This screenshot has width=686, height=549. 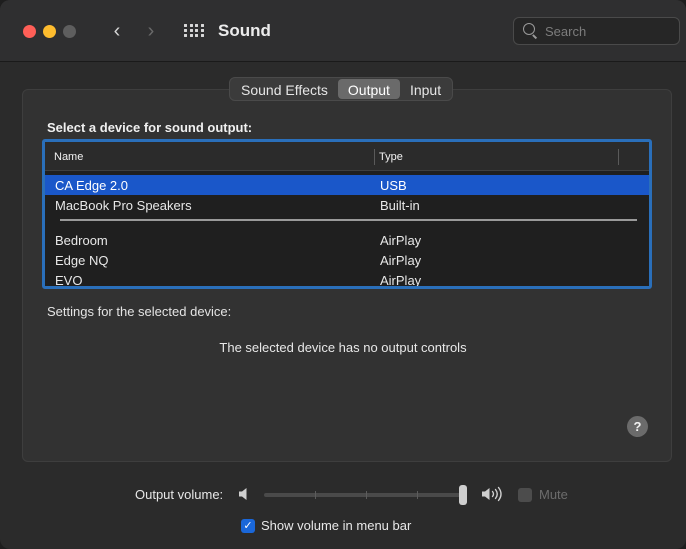 What do you see at coordinates (463, 495) in the screenshot?
I see `volume-slider-knob` at bounding box center [463, 495].